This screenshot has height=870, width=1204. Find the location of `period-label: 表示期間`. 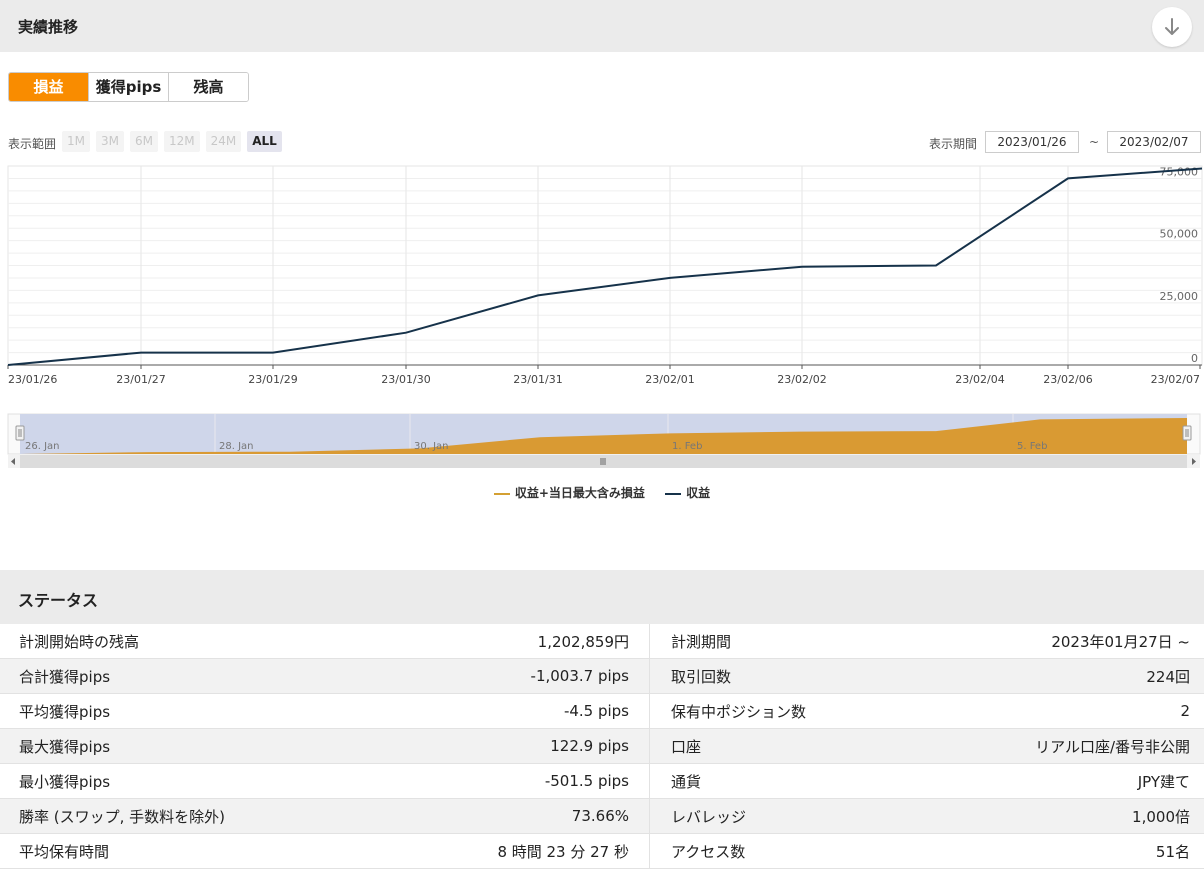

period-label: 表示期間 is located at coordinates (953, 144).